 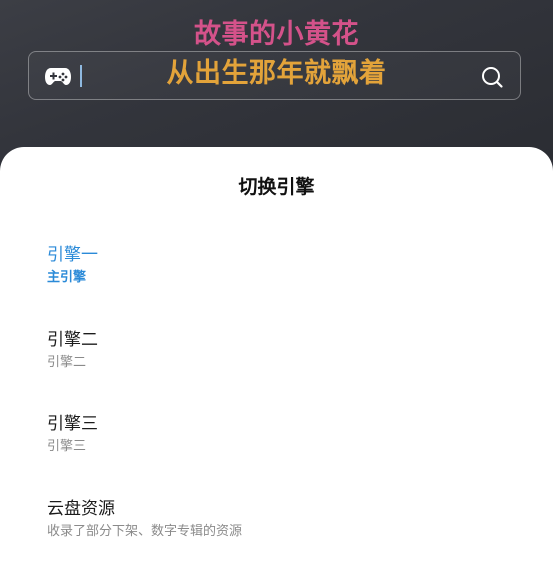 What do you see at coordinates (277, 519) in the screenshot?
I see `engine-item-4: 云盘资源 收录了部分下架、数字专辑的资源` at bounding box center [277, 519].